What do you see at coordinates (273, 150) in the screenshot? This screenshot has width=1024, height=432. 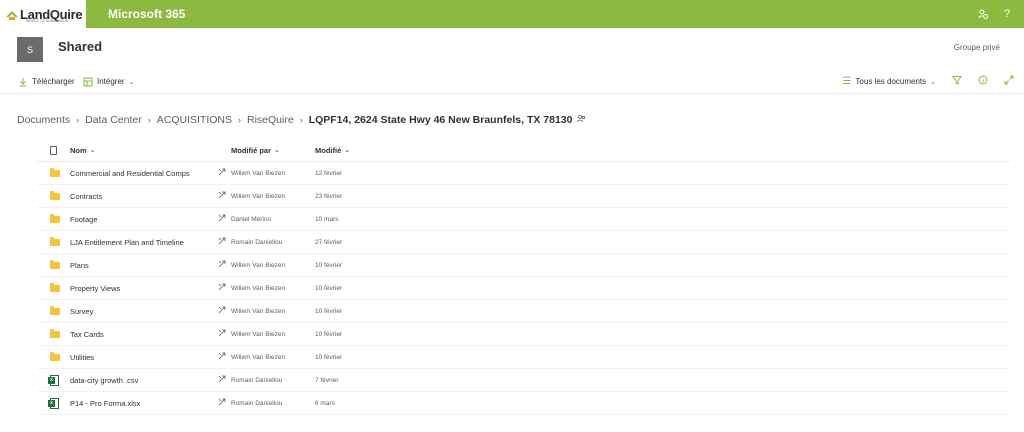 I see `column-header-modified-by: Modifié par ⌄` at bounding box center [273, 150].